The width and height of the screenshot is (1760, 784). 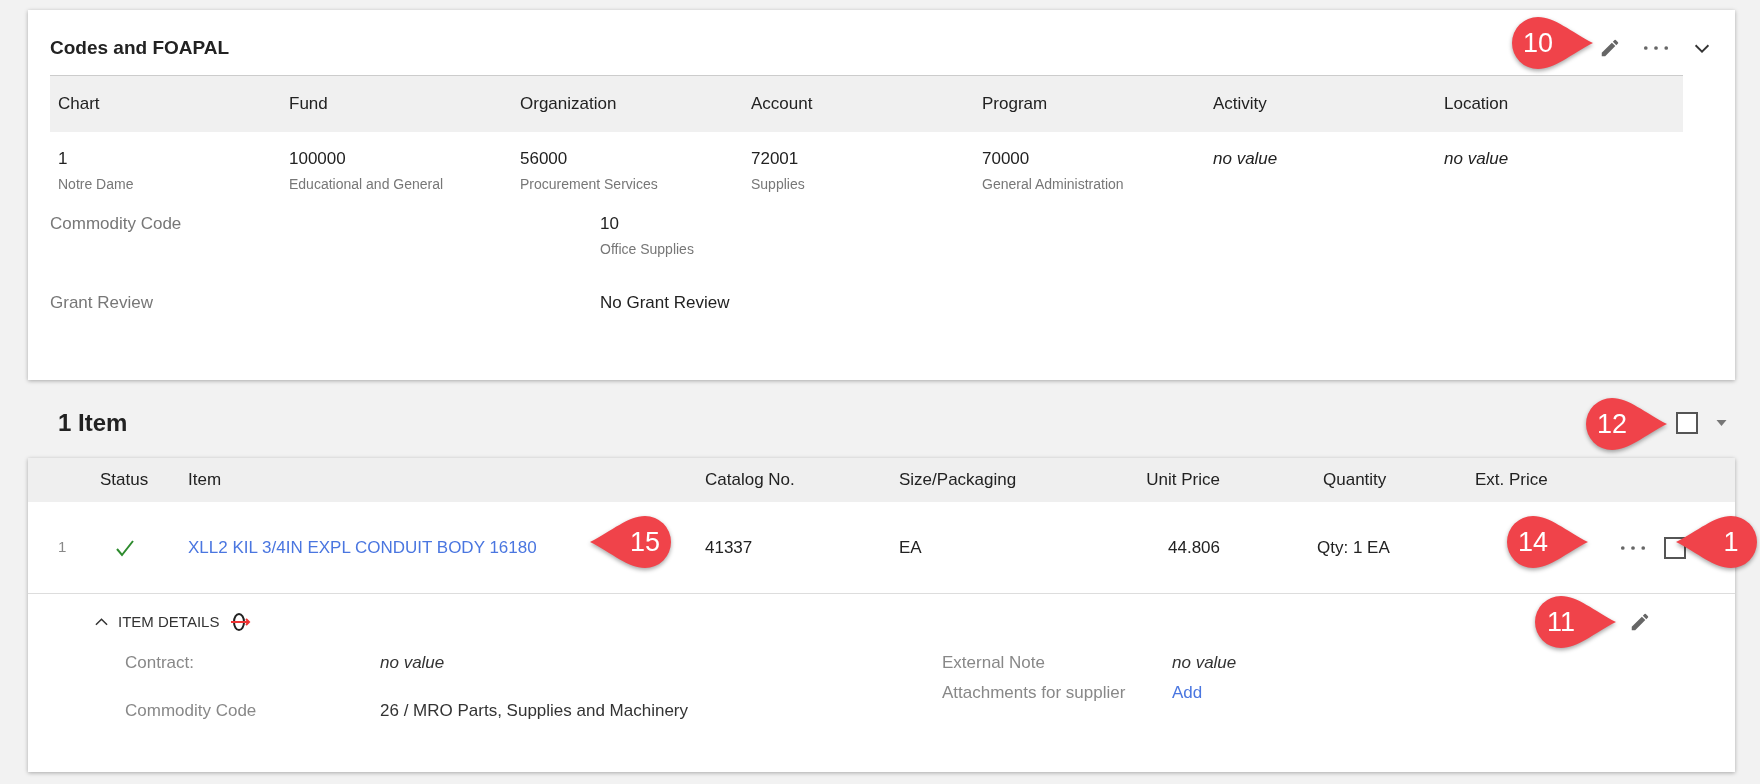 What do you see at coordinates (1006, 159) in the screenshot?
I see `code-value: 70000` at bounding box center [1006, 159].